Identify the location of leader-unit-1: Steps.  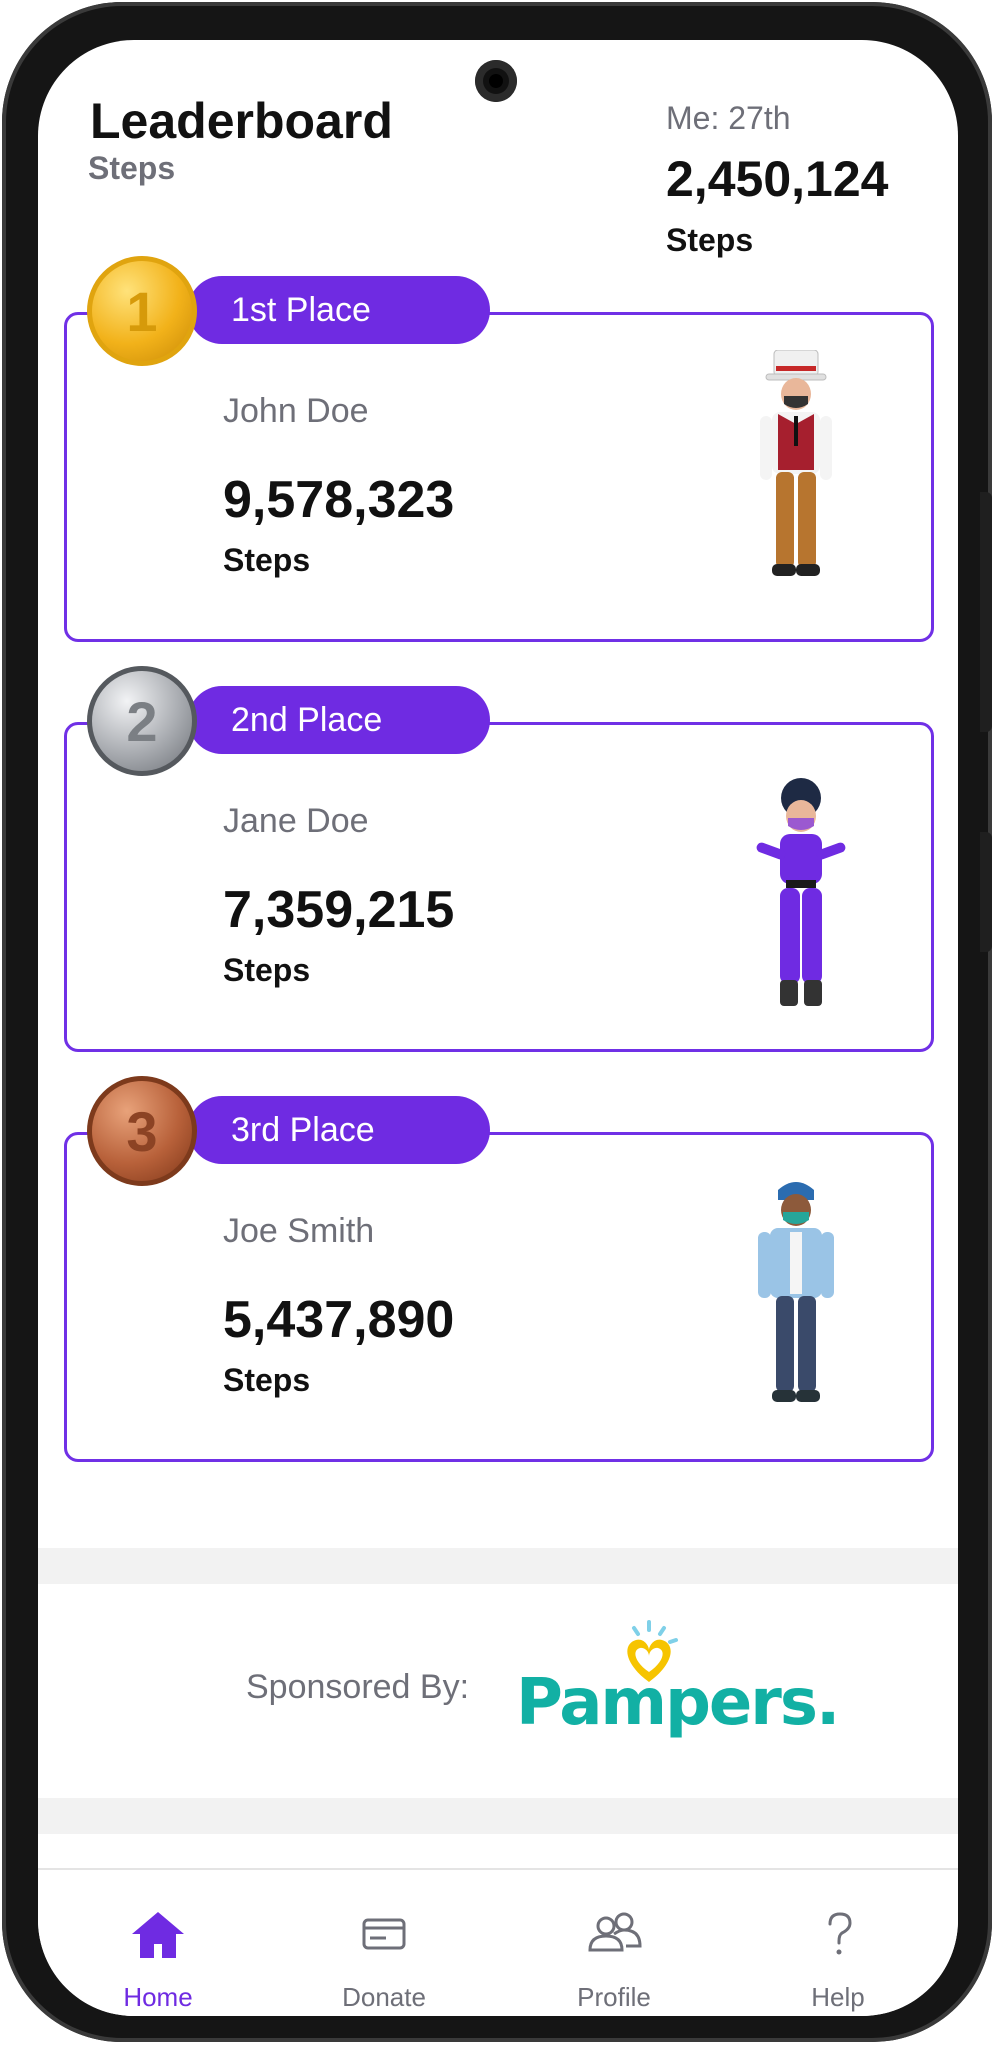
(267, 560).